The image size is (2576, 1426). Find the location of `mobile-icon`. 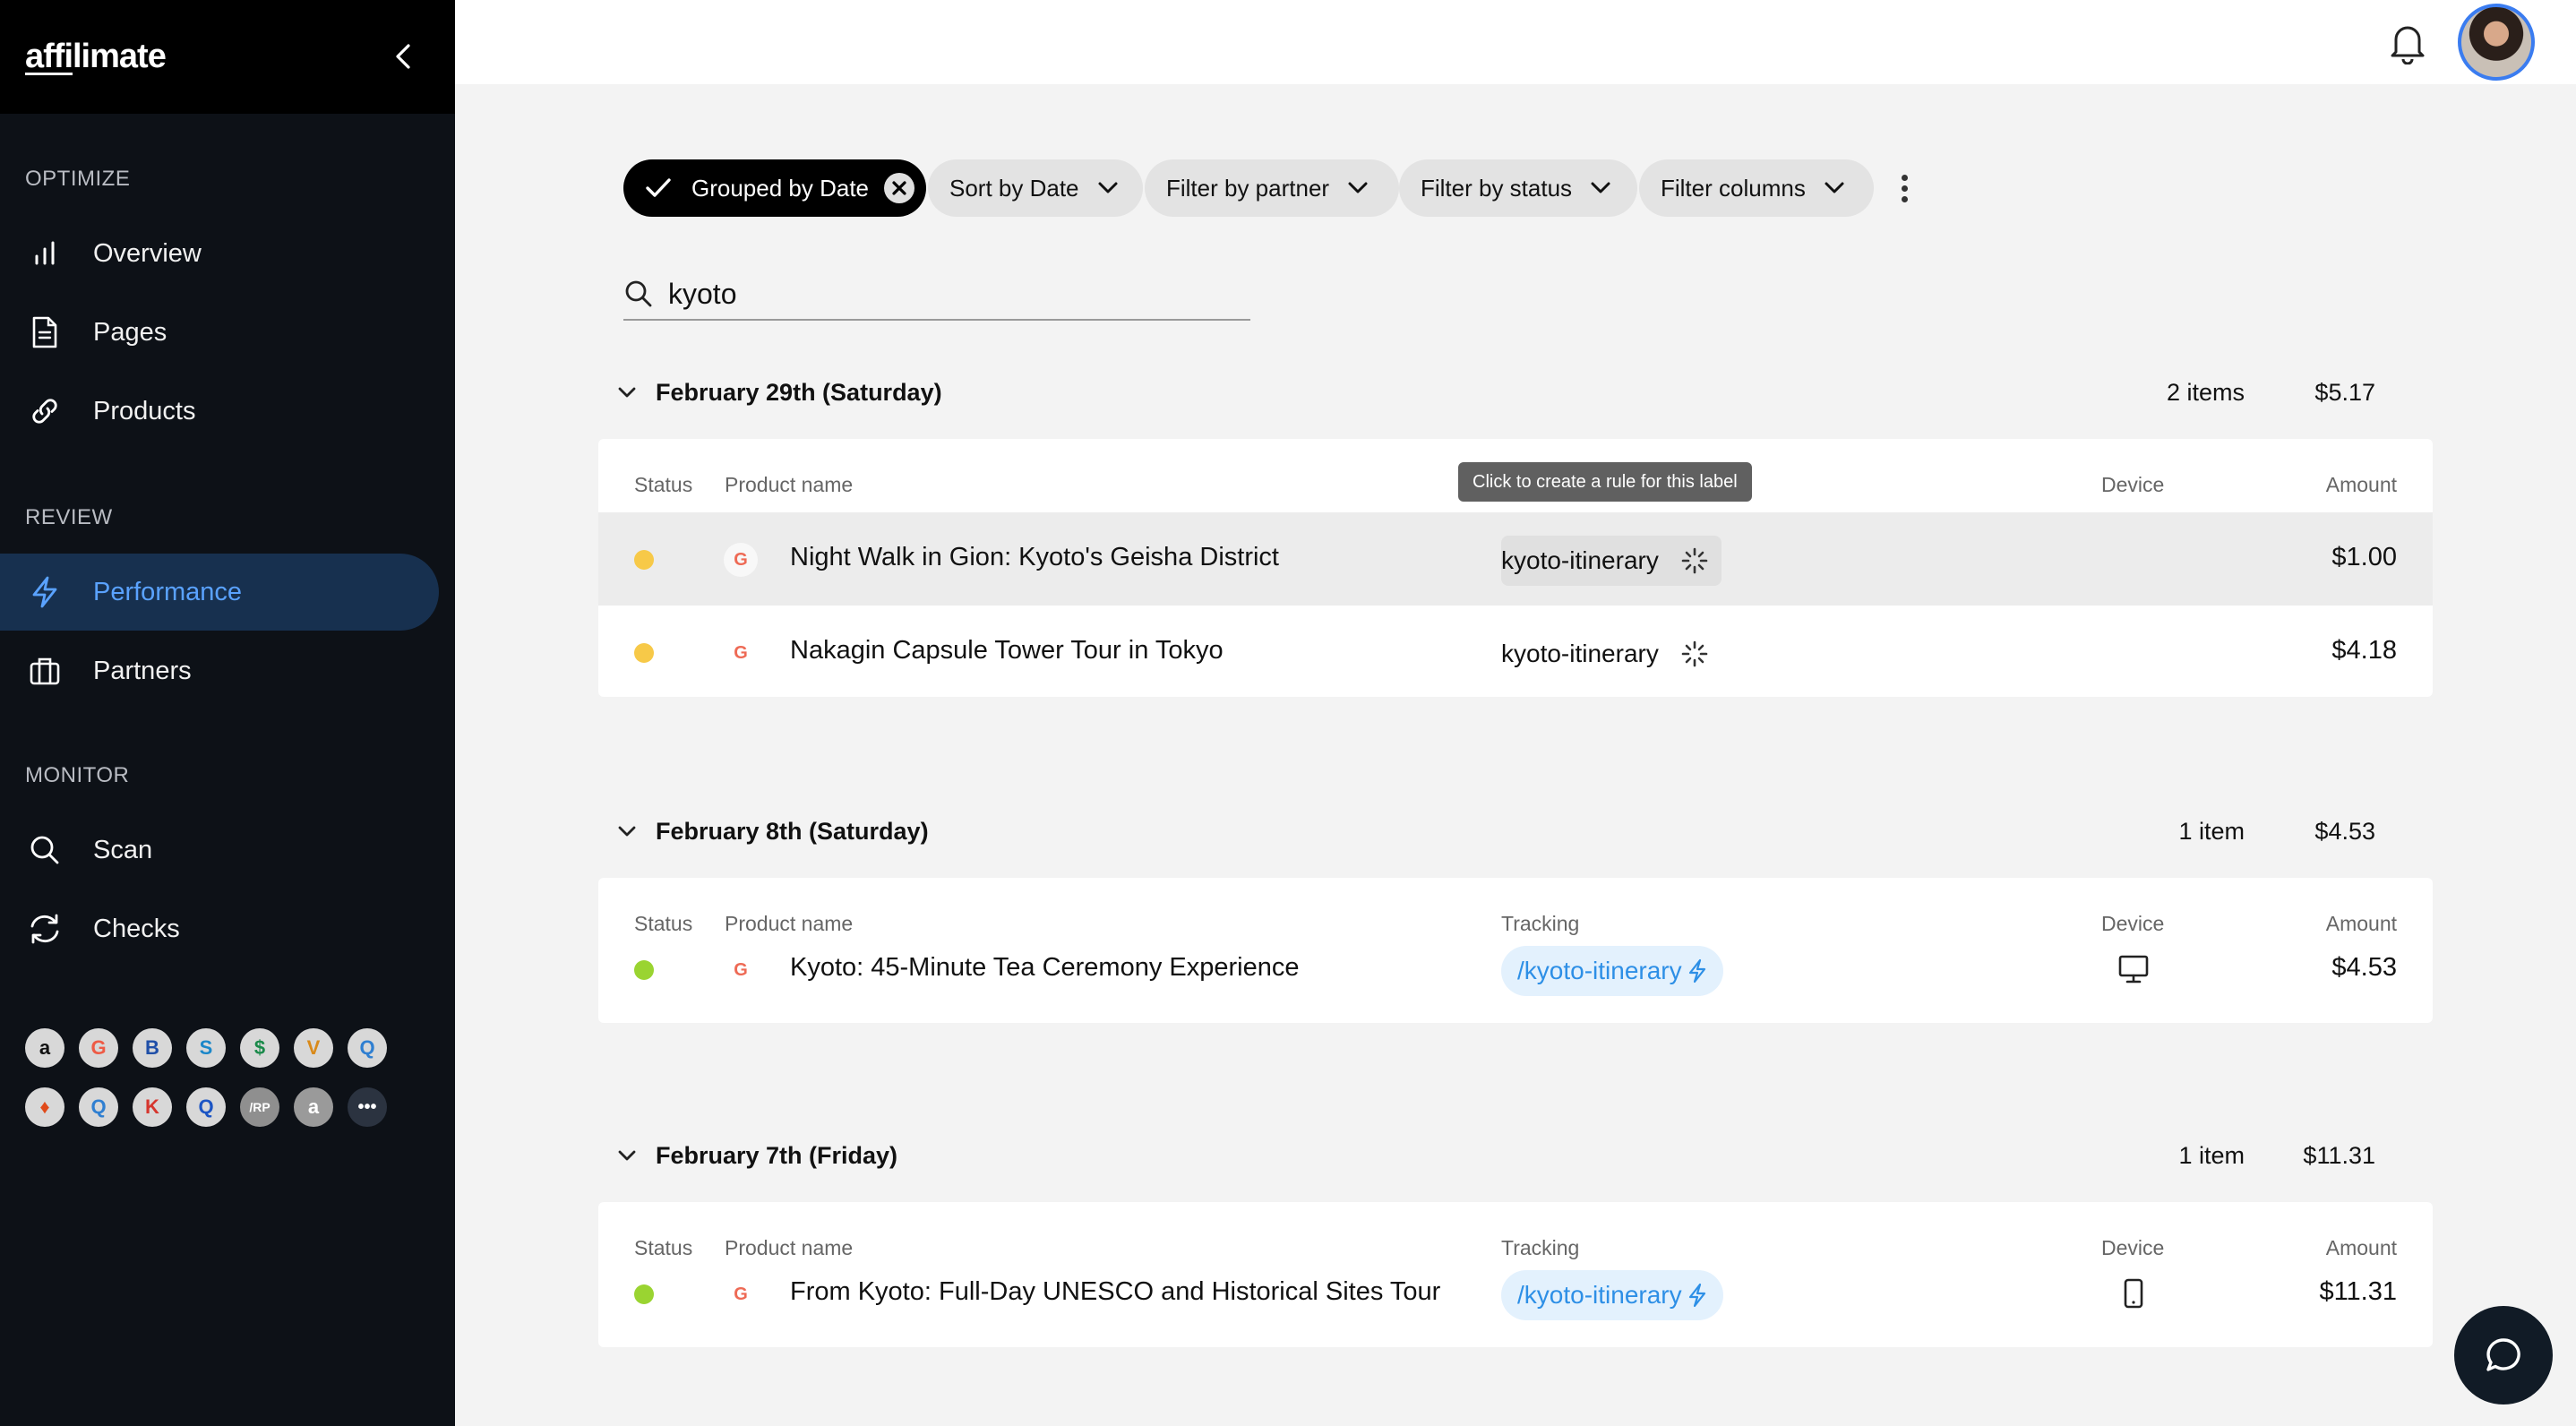

mobile-icon is located at coordinates (2133, 1293).